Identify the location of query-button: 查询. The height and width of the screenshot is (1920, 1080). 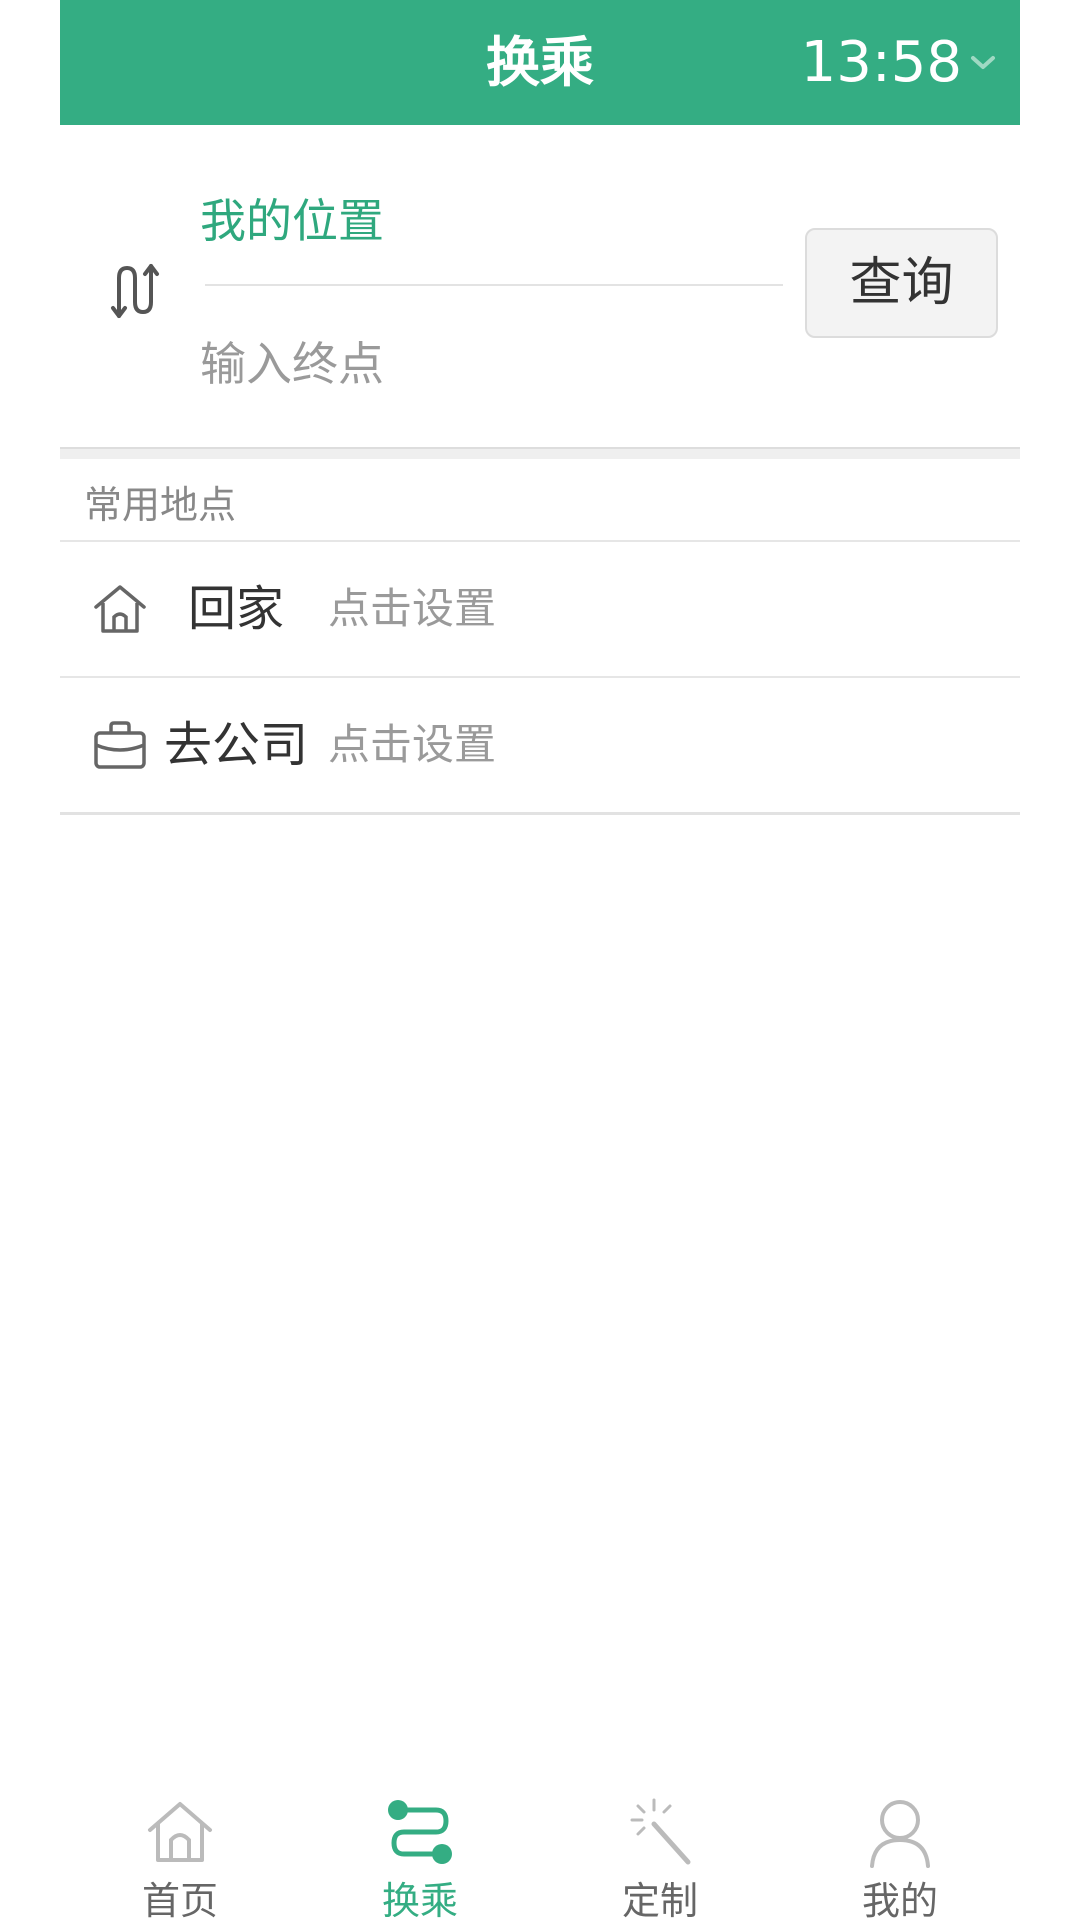
(901, 283).